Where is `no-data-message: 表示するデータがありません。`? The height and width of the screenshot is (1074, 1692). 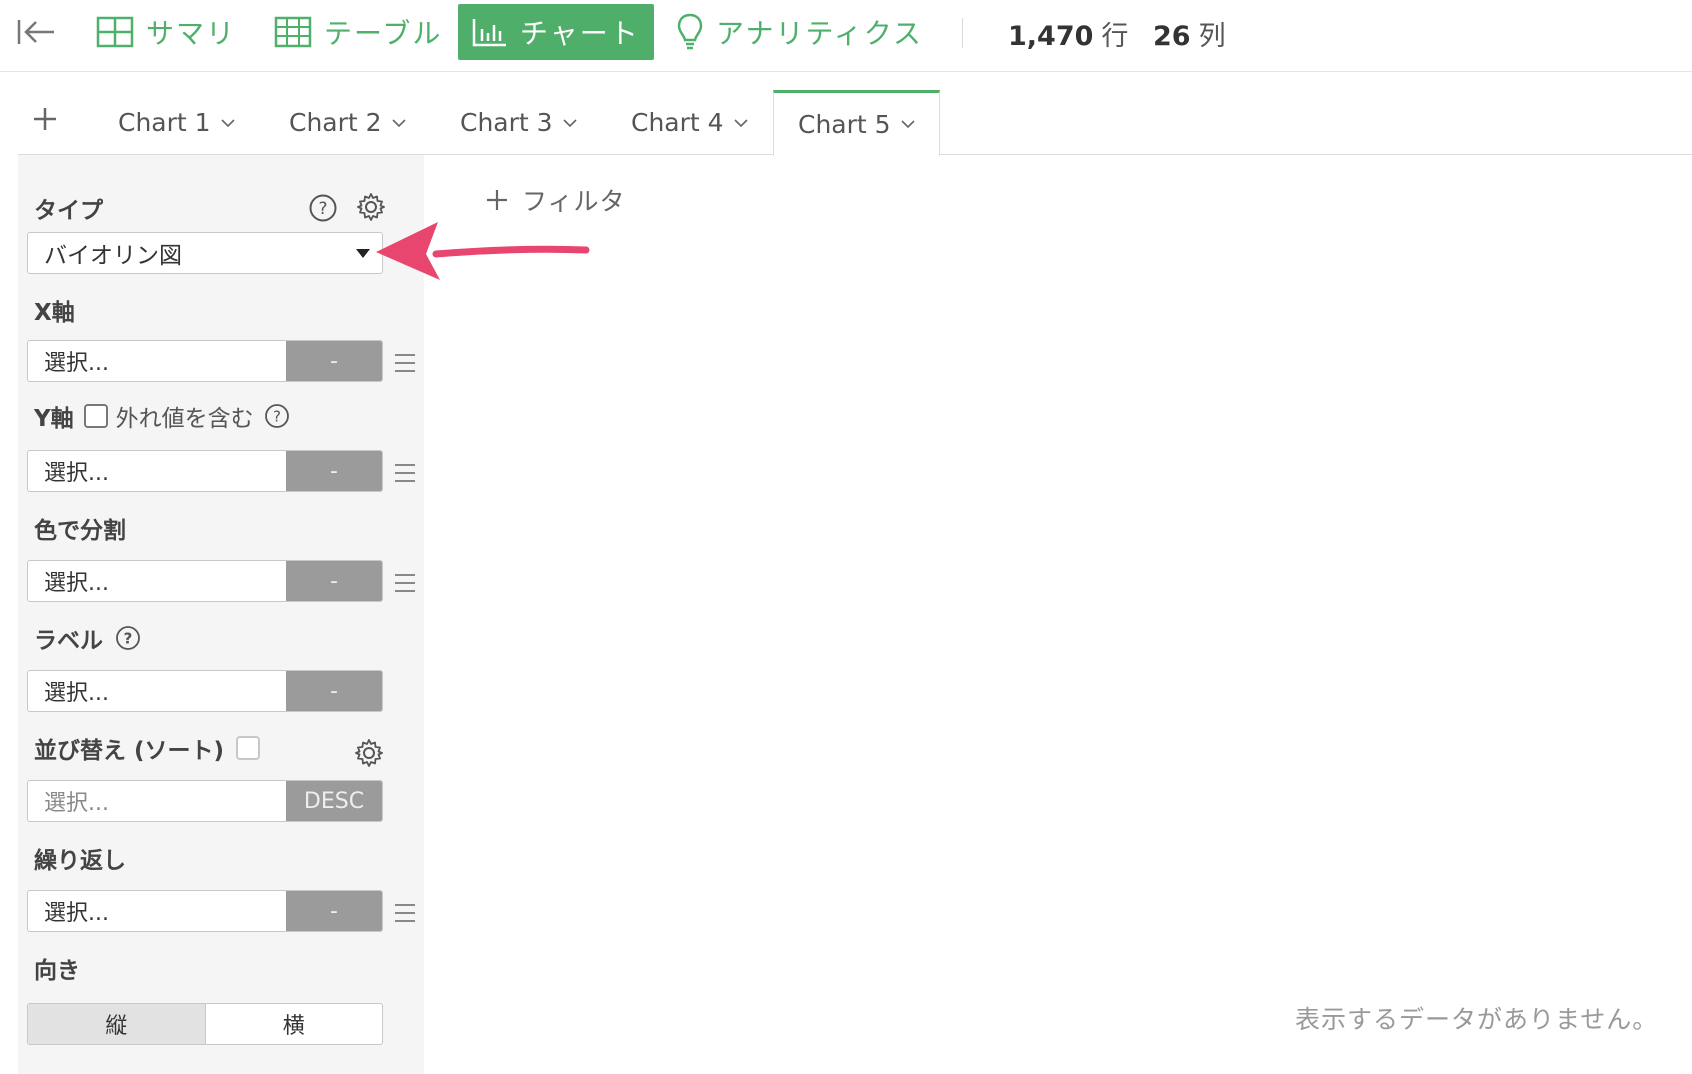 no-data-message: 表示するデータがありません。 is located at coordinates (1477, 1019).